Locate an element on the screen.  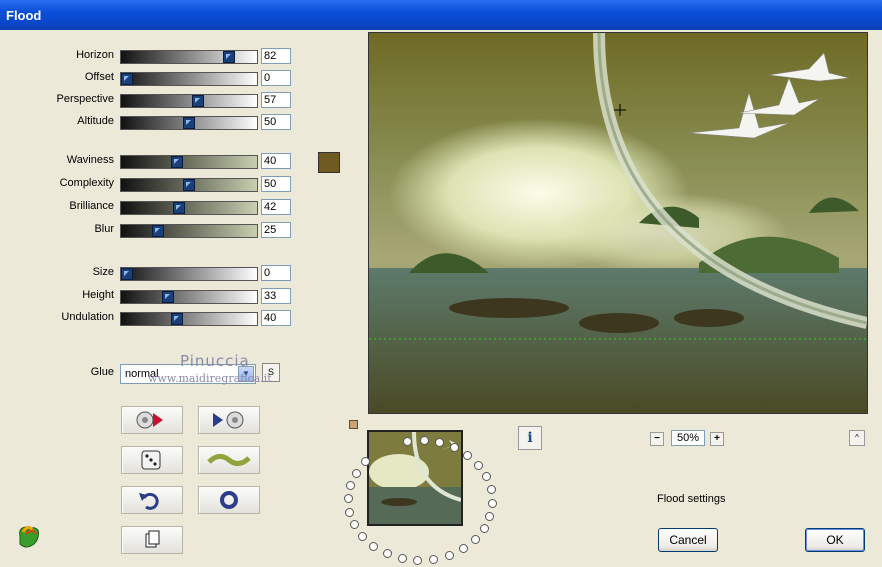
altitude-slider-thumb is located at coordinates (189, 123).